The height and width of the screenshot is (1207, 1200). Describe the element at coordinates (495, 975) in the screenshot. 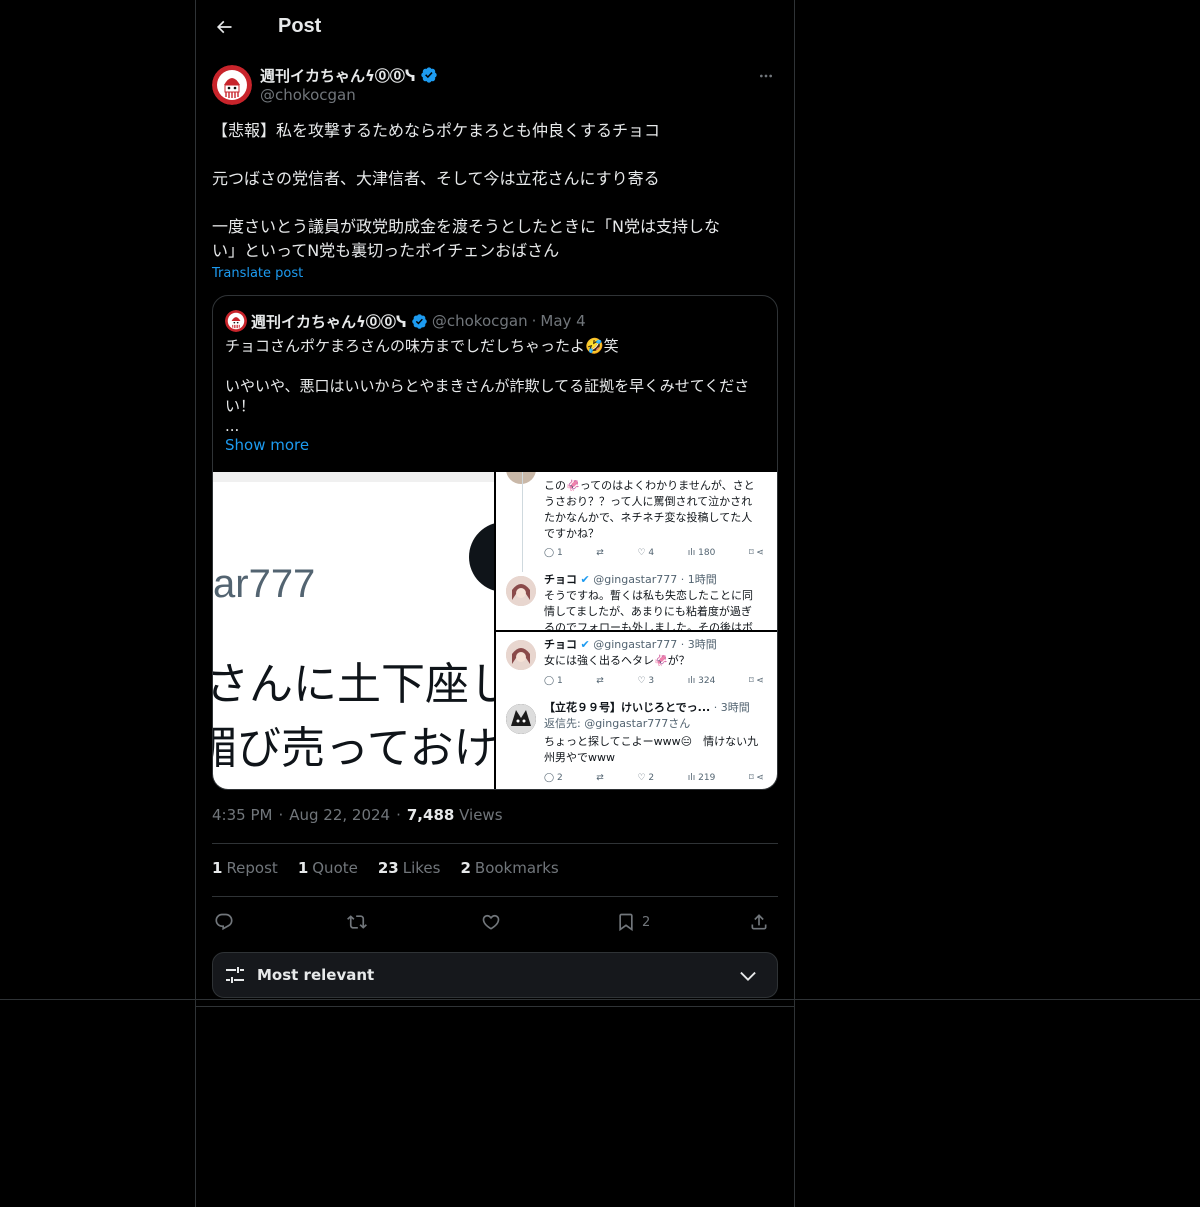

I see `reply-sort-dropdown: Most relevant` at that location.